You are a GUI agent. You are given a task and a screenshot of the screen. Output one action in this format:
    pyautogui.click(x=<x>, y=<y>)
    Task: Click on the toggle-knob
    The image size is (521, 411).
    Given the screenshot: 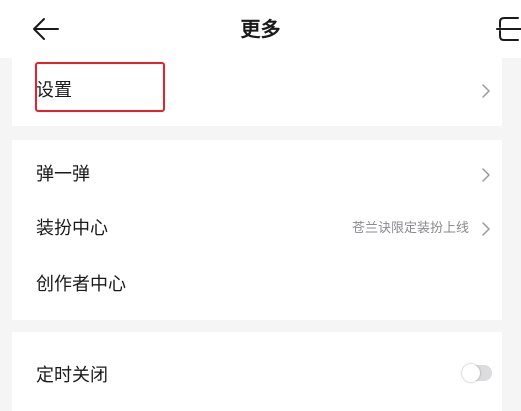 What is the action you would take?
    pyautogui.click(x=471, y=373)
    